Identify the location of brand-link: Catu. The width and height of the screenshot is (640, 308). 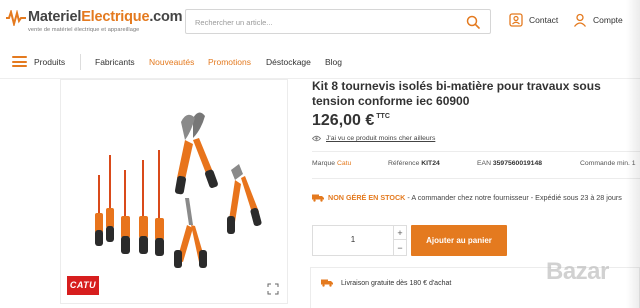
(344, 163).